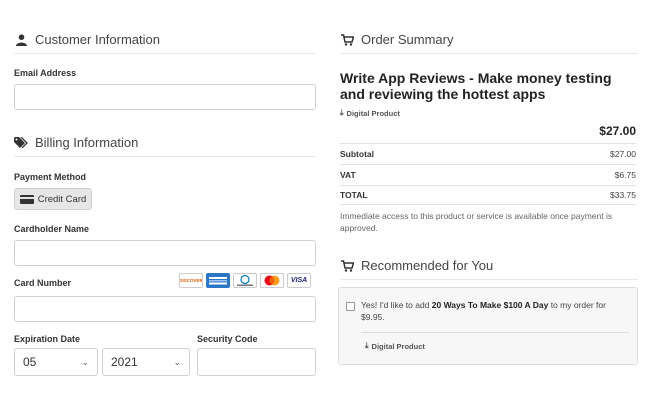  Describe the element at coordinates (165, 43) in the screenshot. I see `customer-info-heading: Customer Information` at that location.